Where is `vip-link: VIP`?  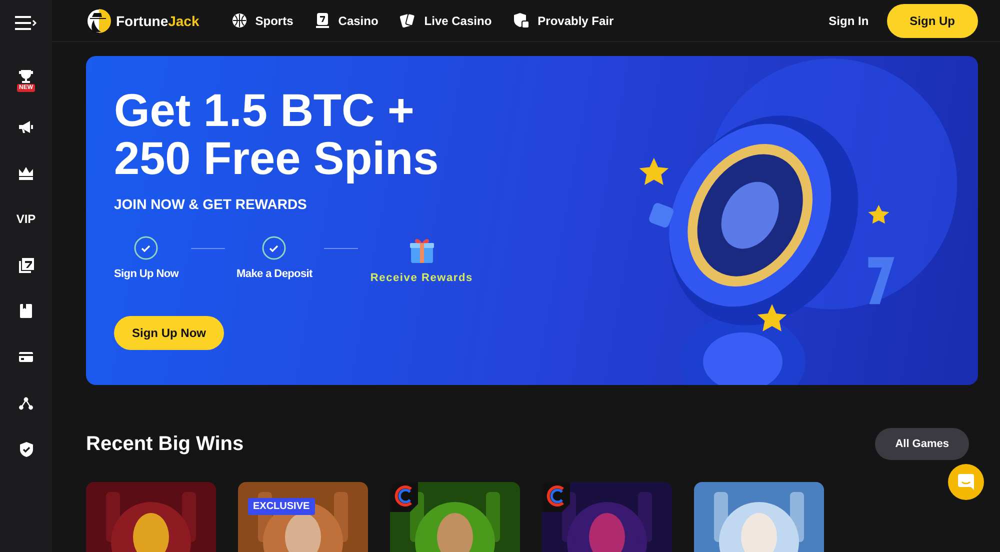 vip-link: VIP is located at coordinates (26, 219).